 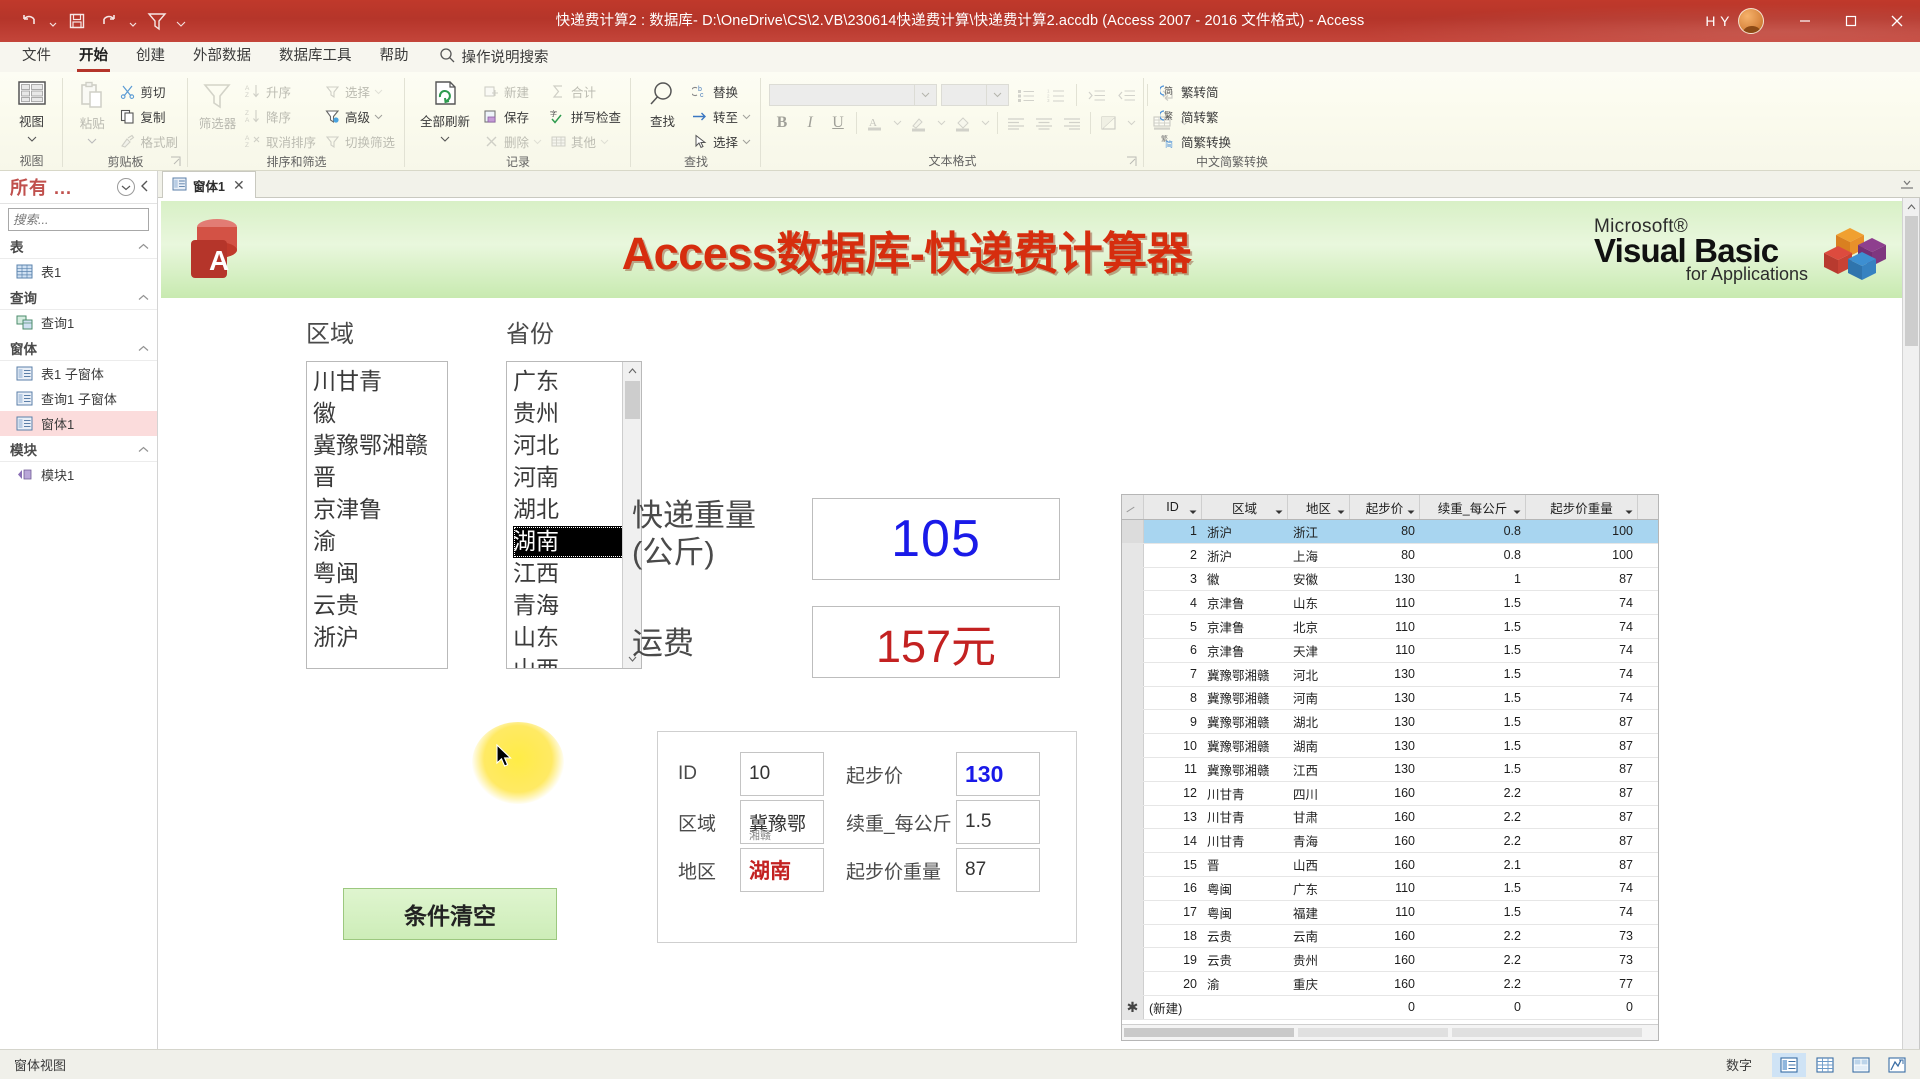 I want to click on alternate-row-color-button, so click(x=1109, y=123).